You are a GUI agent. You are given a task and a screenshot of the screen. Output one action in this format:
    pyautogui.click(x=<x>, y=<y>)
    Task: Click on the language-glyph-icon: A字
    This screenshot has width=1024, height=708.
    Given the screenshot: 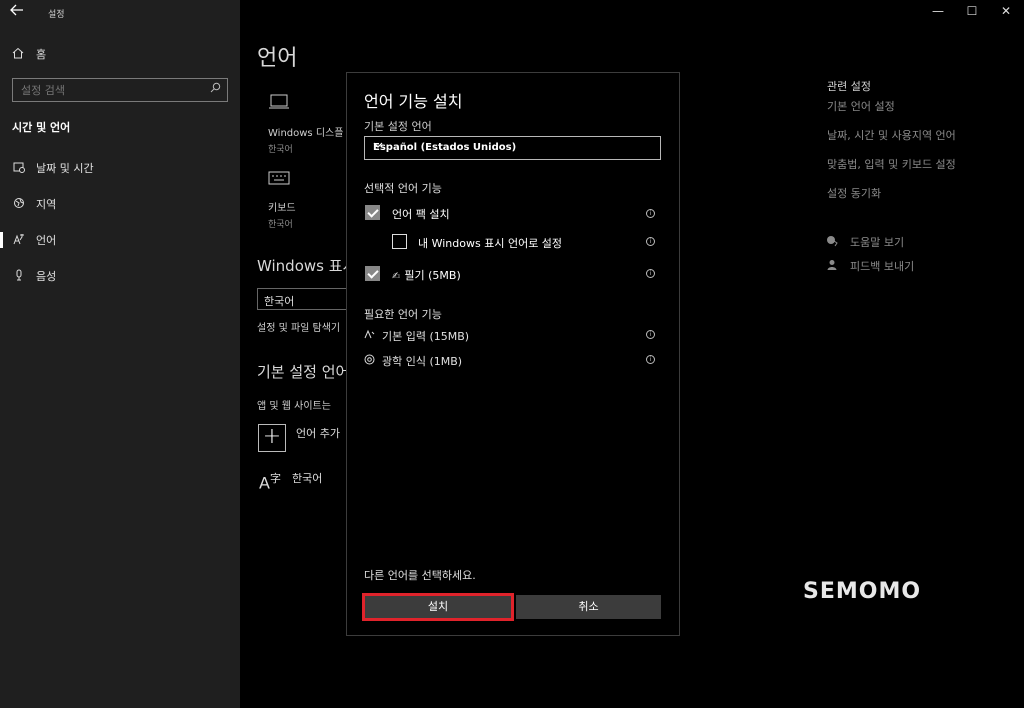 What is the action you would take?
    pyautogui.click(x=270, y=482)
    